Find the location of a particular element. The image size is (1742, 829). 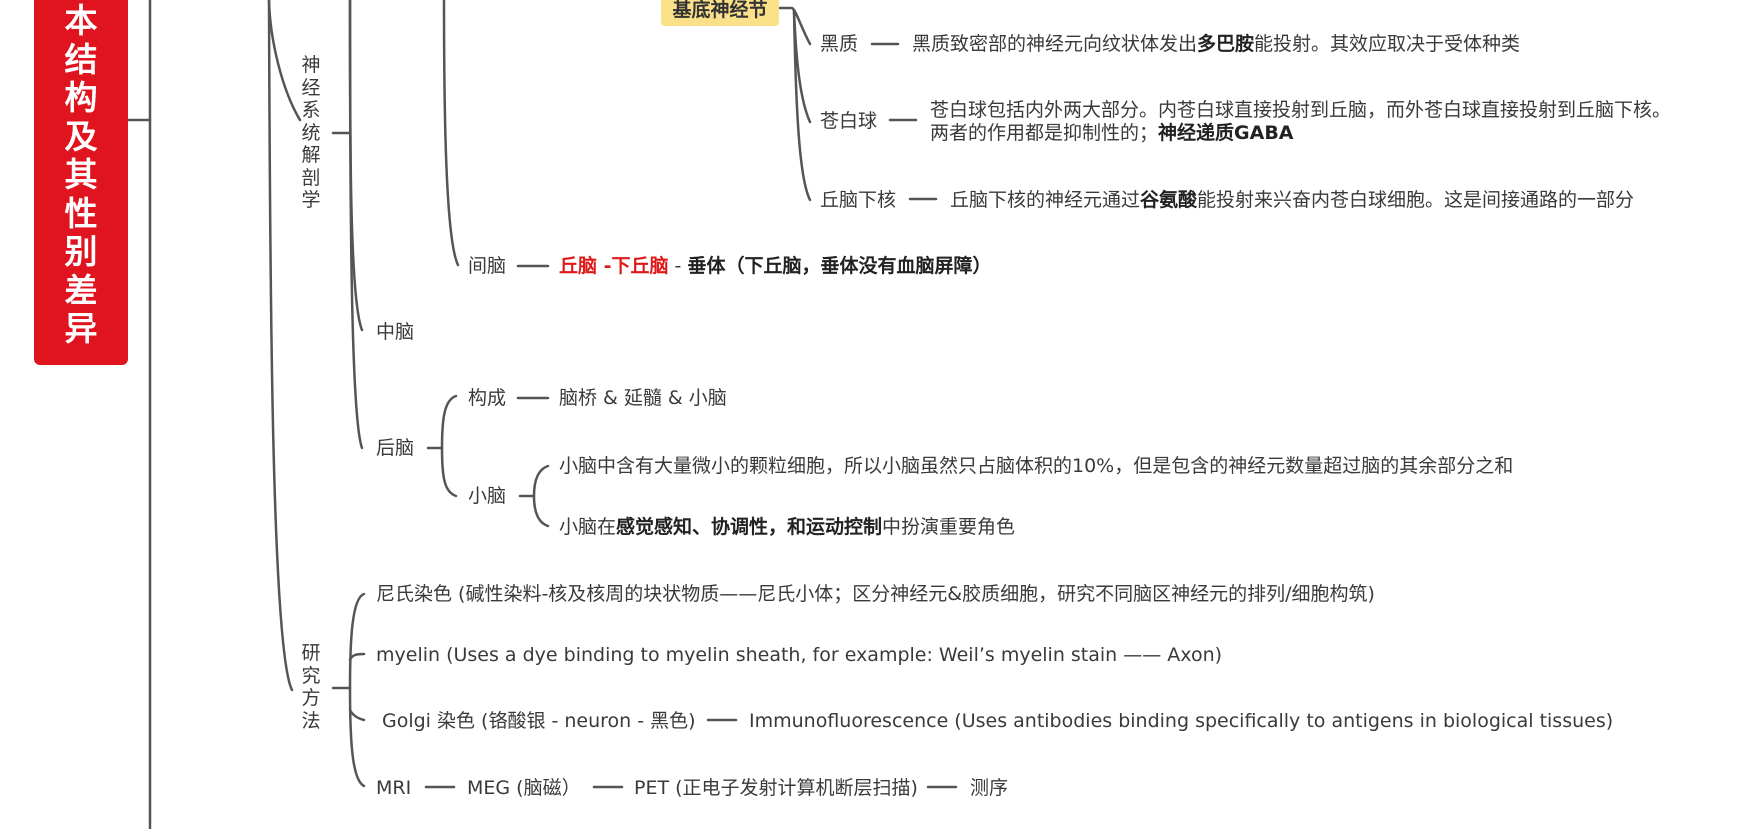

heizhi-description: 黑质致密部的神经元向纹状体发出多巴胺能投射。其效应取决于受体种类 is located at coordinates (1216, 44).